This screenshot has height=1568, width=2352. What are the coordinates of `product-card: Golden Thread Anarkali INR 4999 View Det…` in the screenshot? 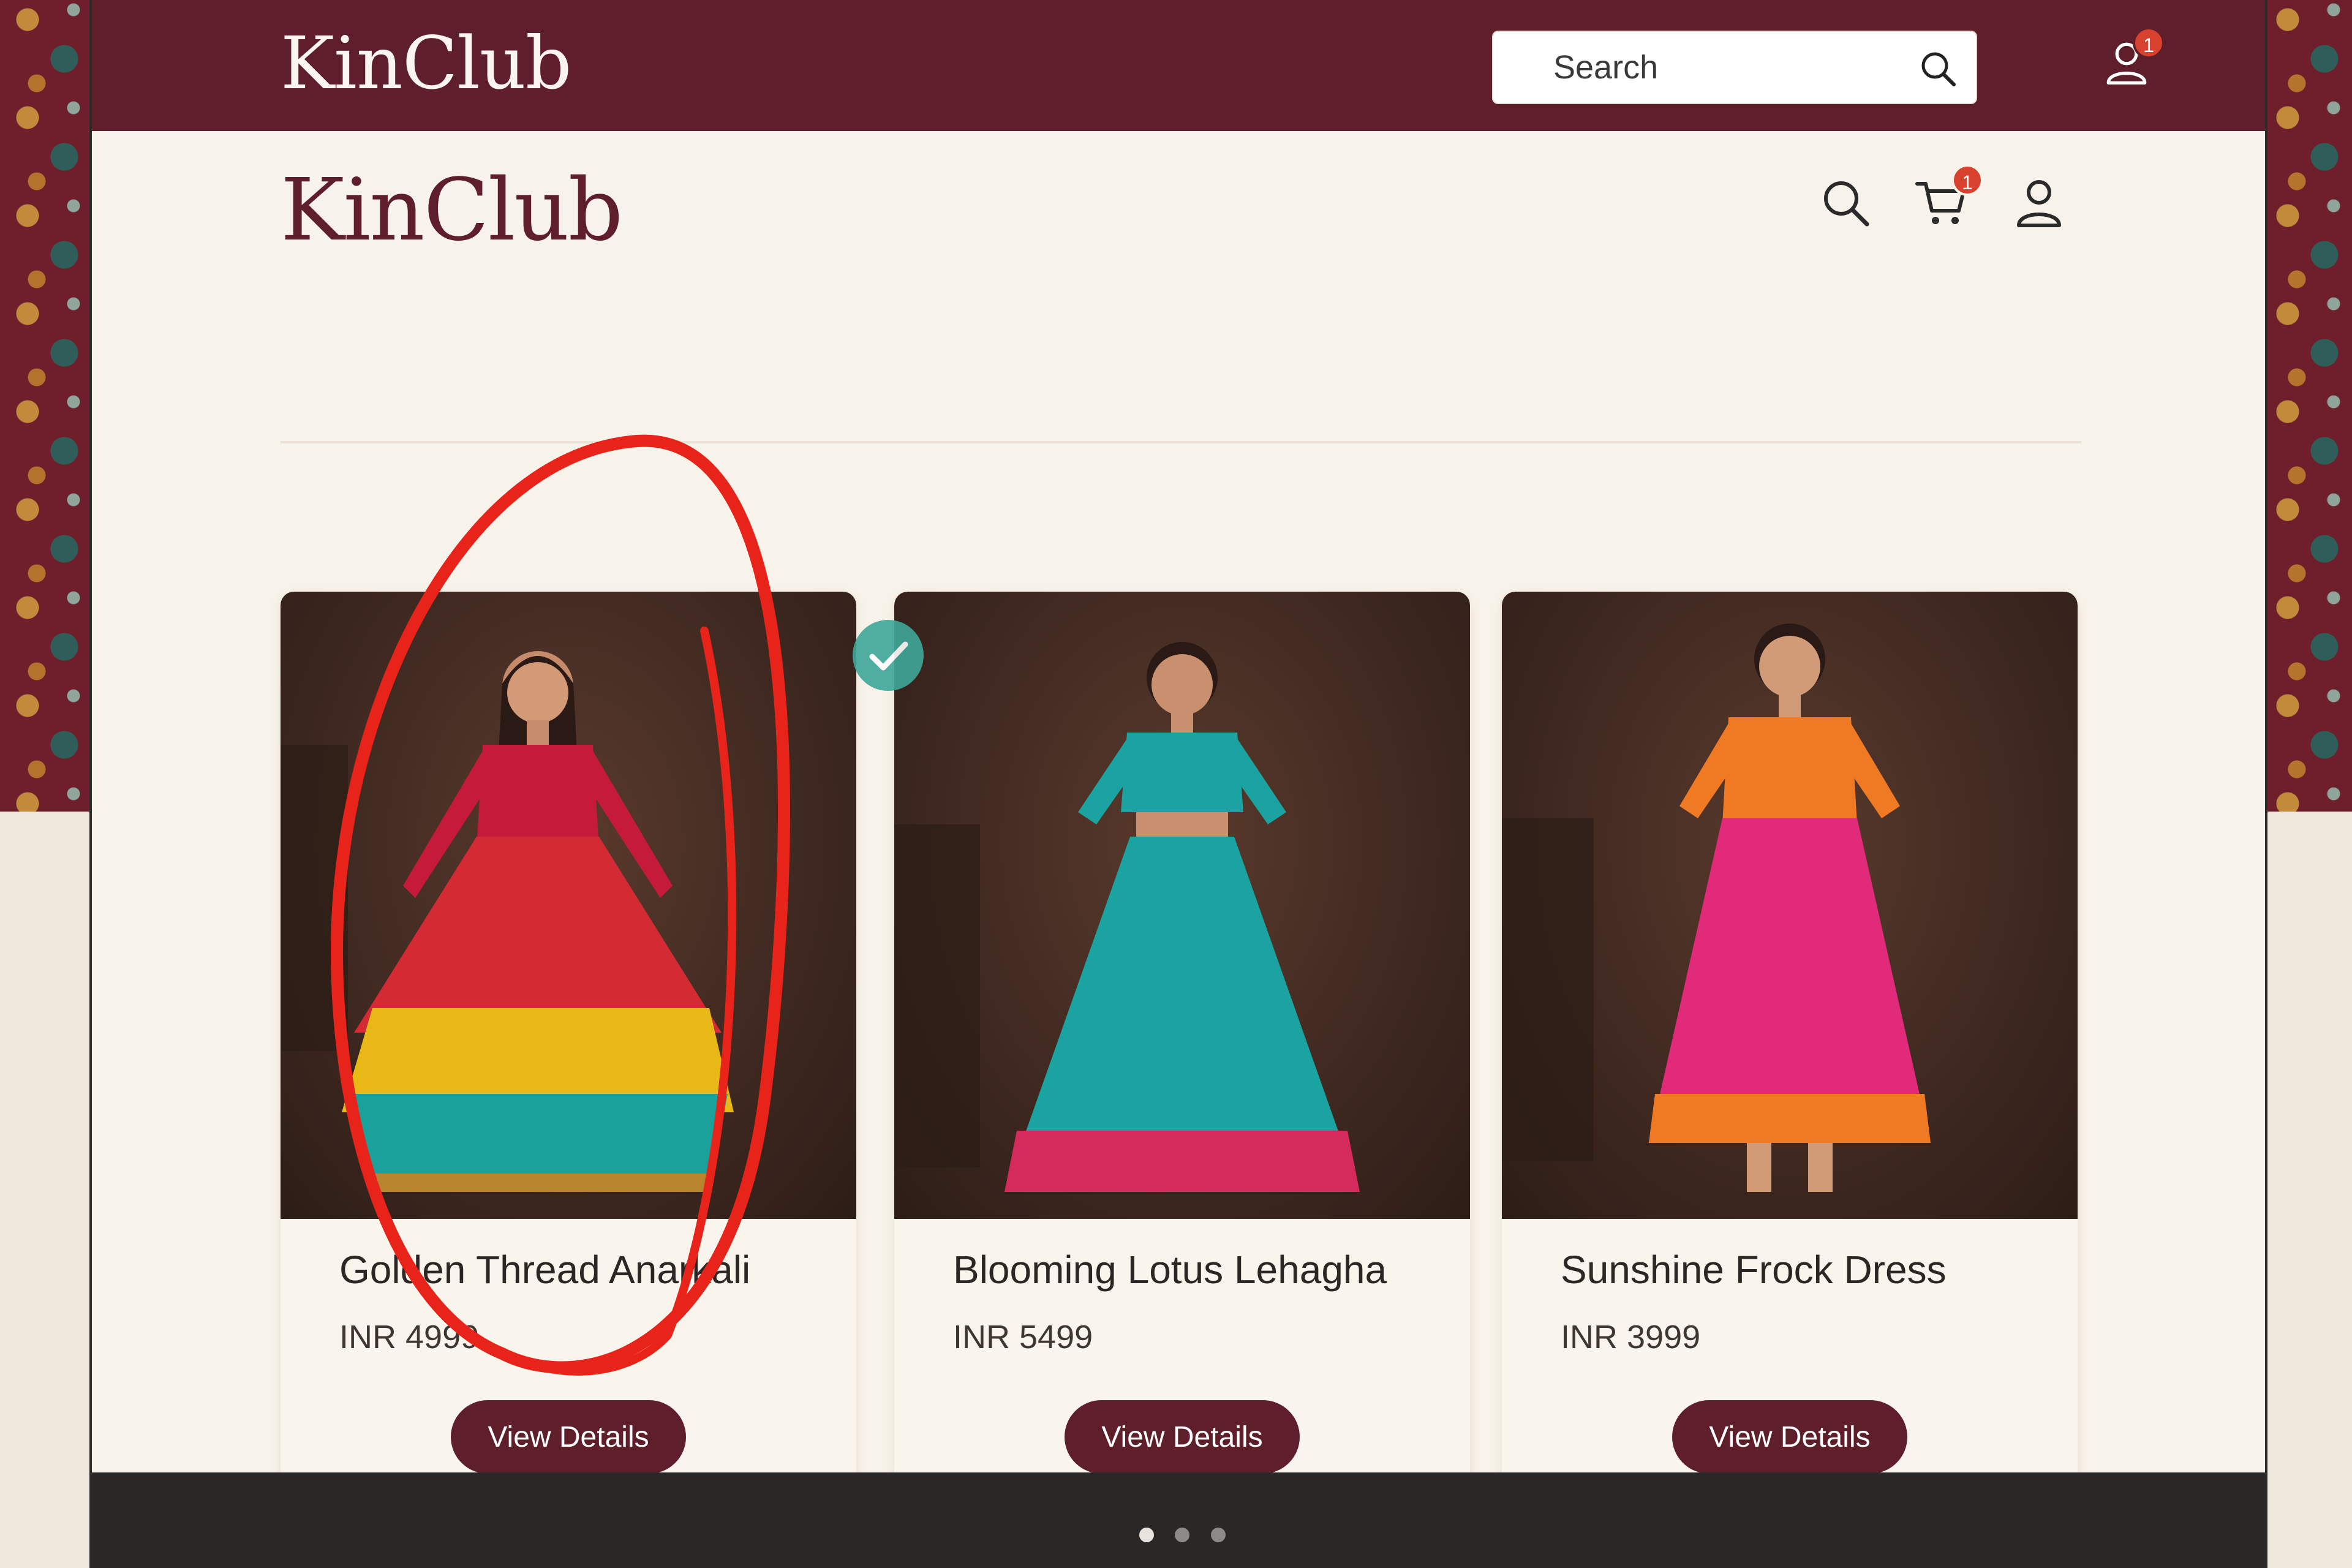 It's located at (569, 1039).